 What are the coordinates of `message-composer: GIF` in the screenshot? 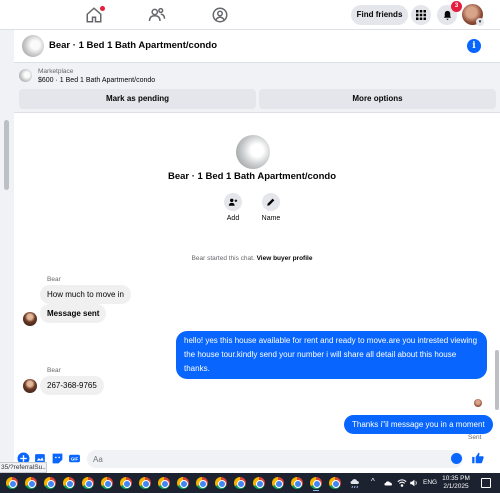 It's located at (257, 459).